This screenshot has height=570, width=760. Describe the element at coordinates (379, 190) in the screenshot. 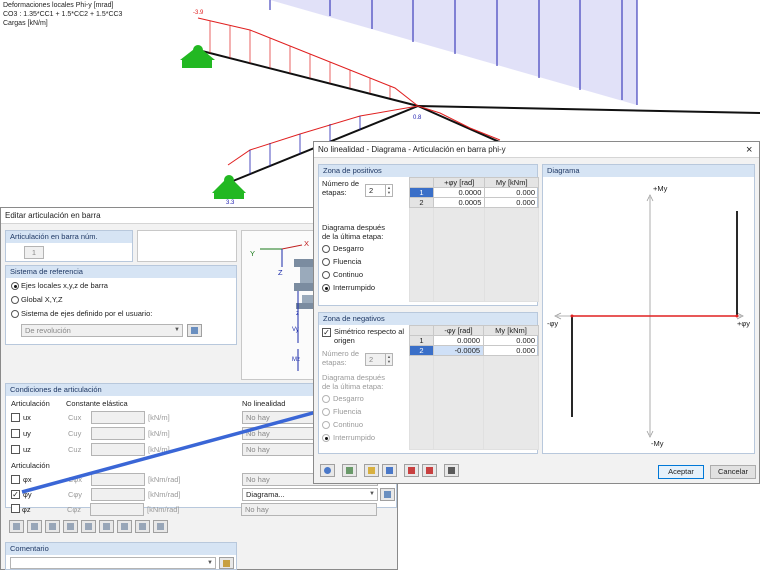

I see `positive-steps-spinner: 2 ▲ ▼` at that location.